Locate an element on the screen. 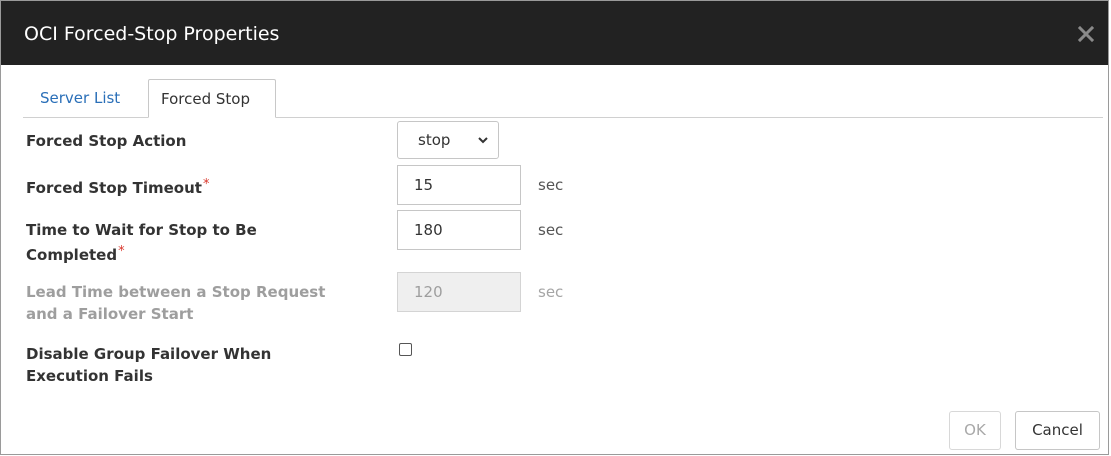  forced-stop-action-label: Forced Stop Action is located at coordinates (106, 141).